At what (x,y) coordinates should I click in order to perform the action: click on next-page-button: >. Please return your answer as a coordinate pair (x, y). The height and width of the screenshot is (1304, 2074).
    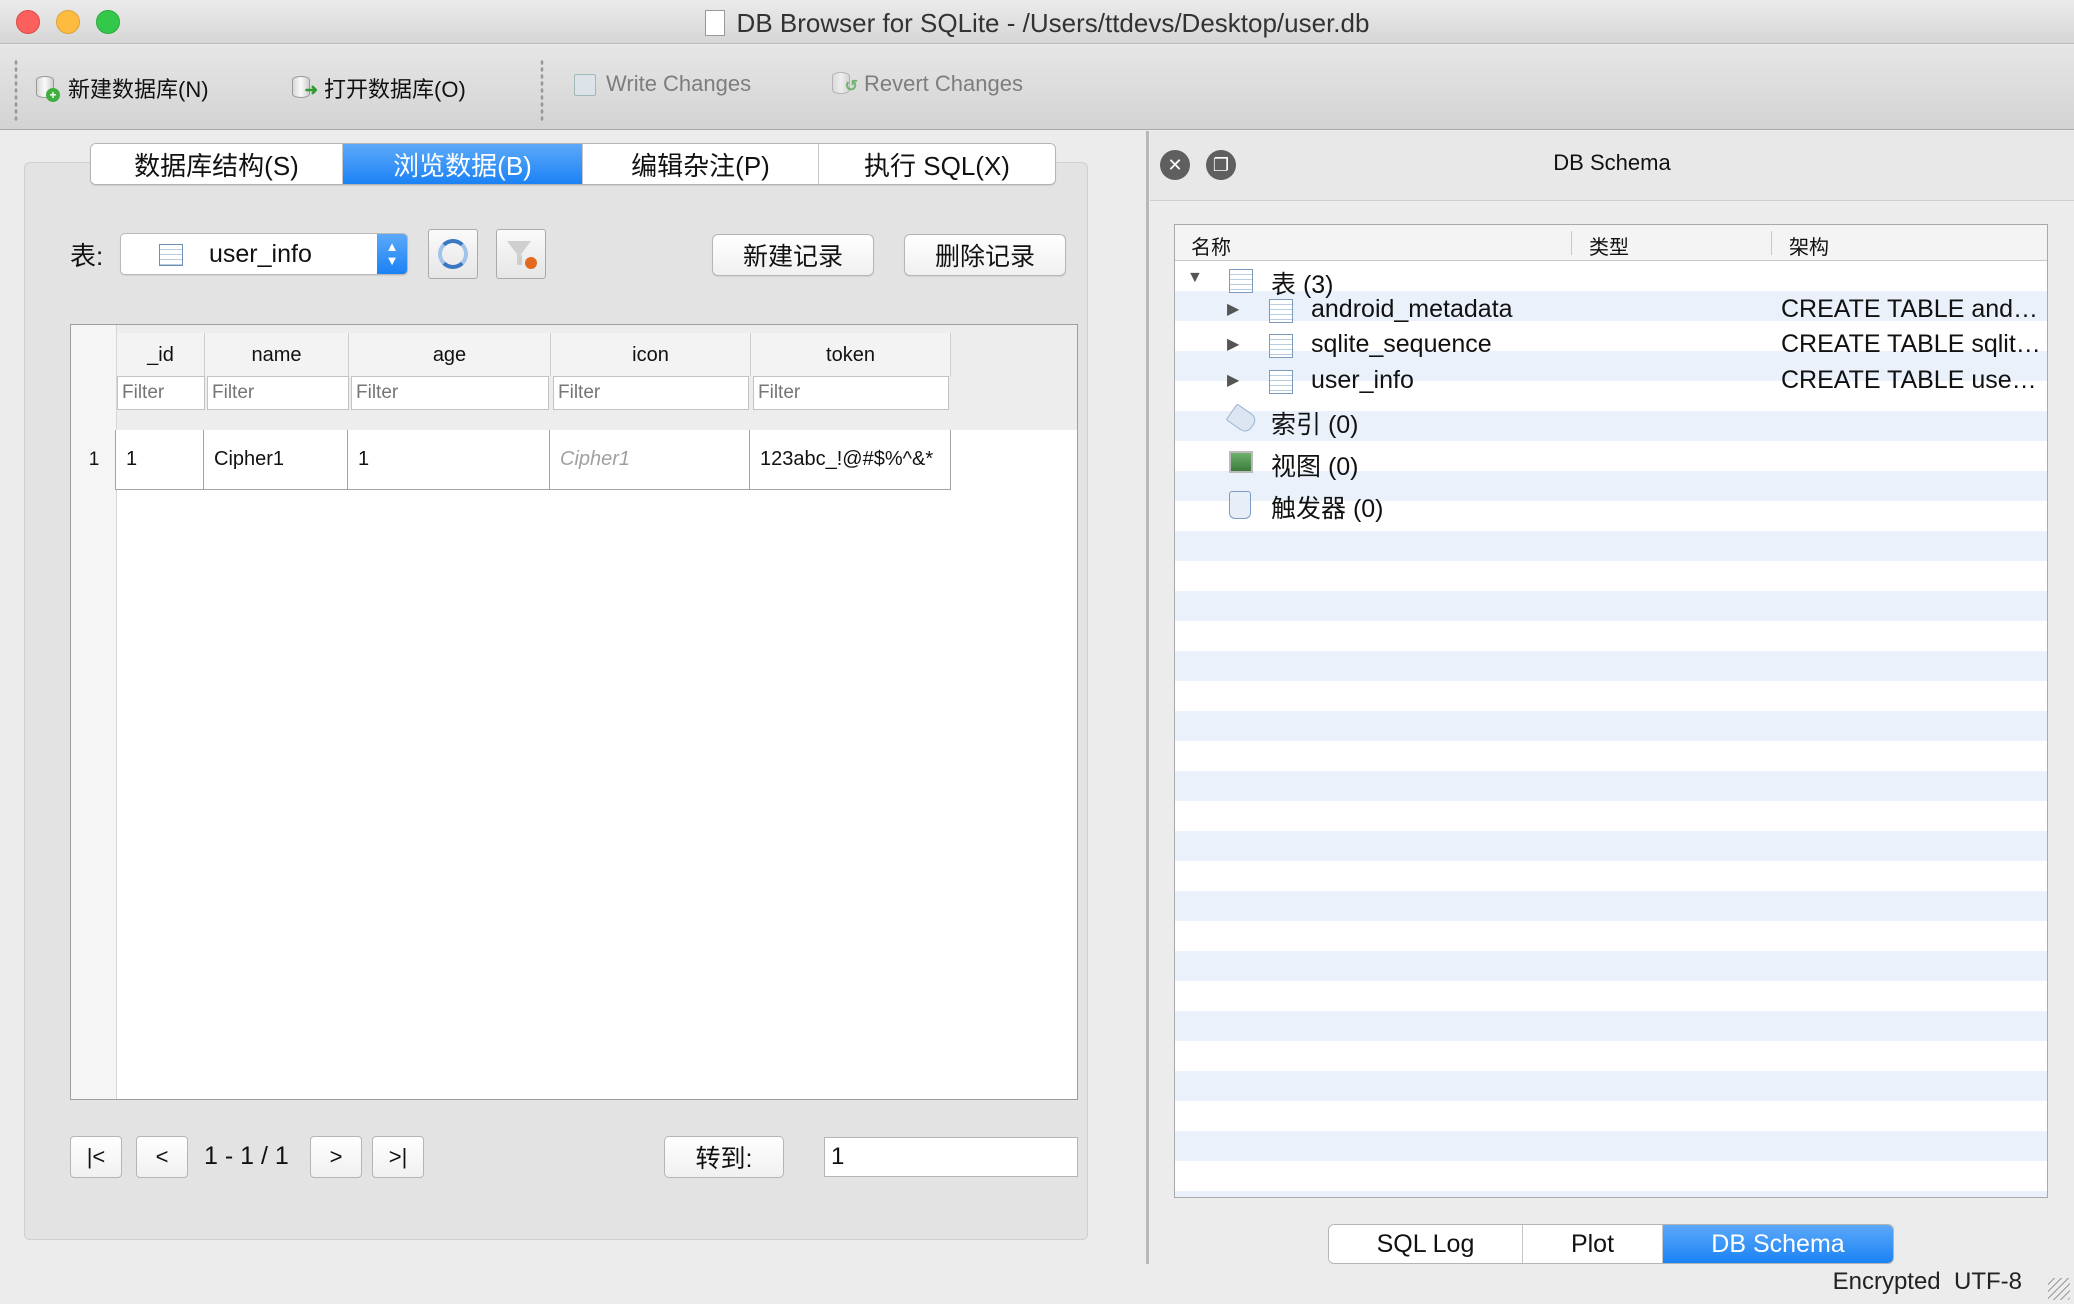
    Looking at the image, I should click on (336, 1157).